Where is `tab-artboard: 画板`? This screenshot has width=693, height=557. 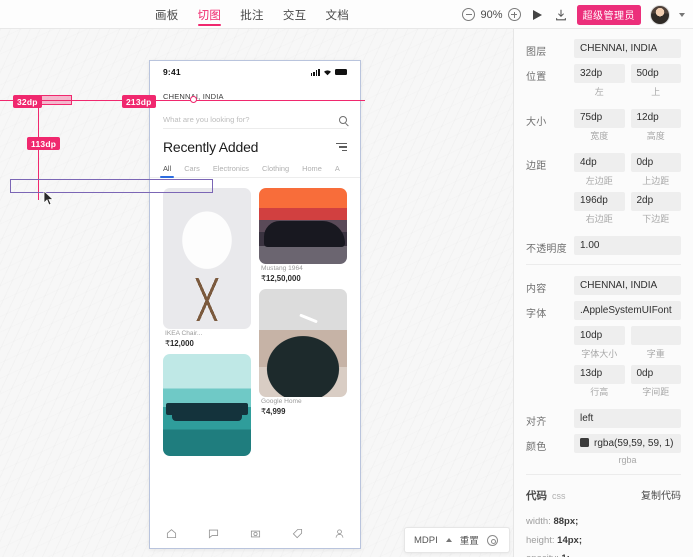 tab-artboard: 画板 is located at coordinates (167, 14).